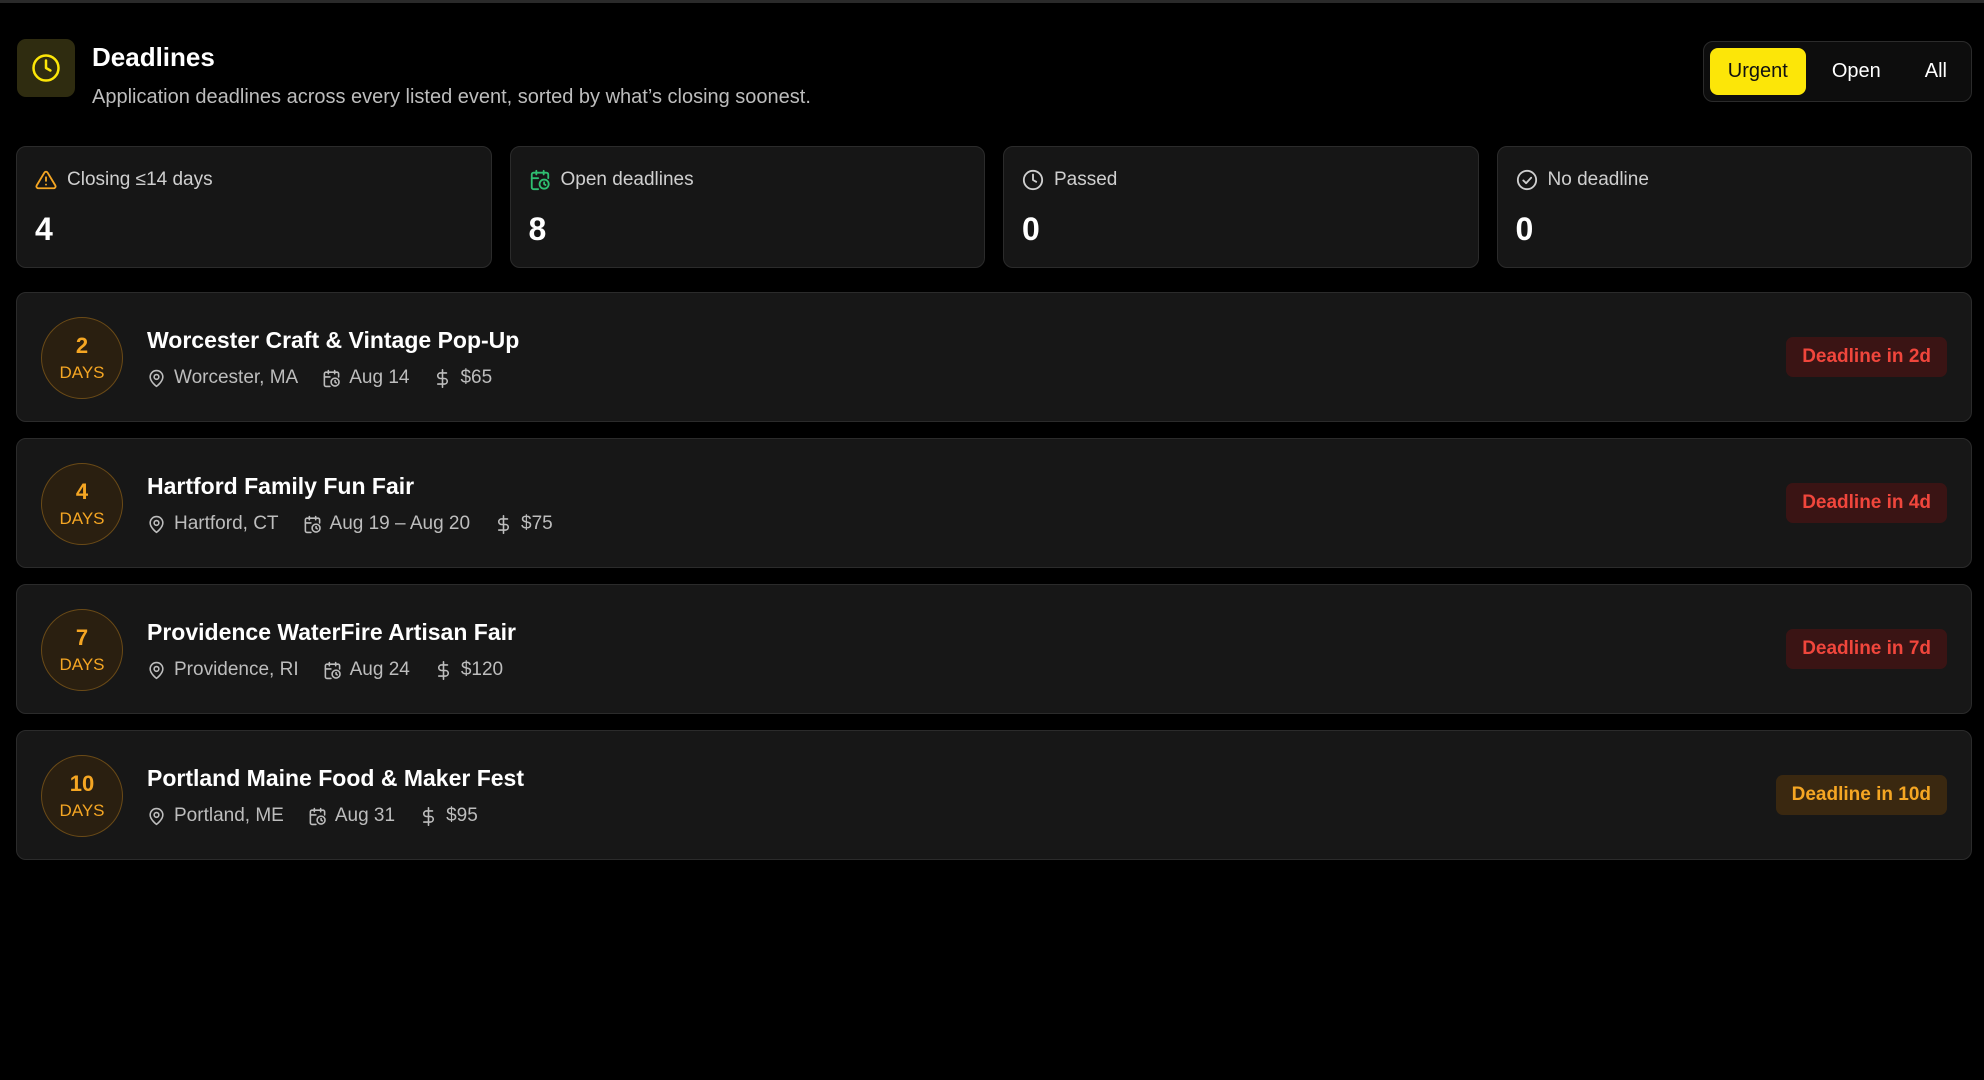 The image size is (1984, 1080). I want to click on days-number: 7, so click(82, 637).